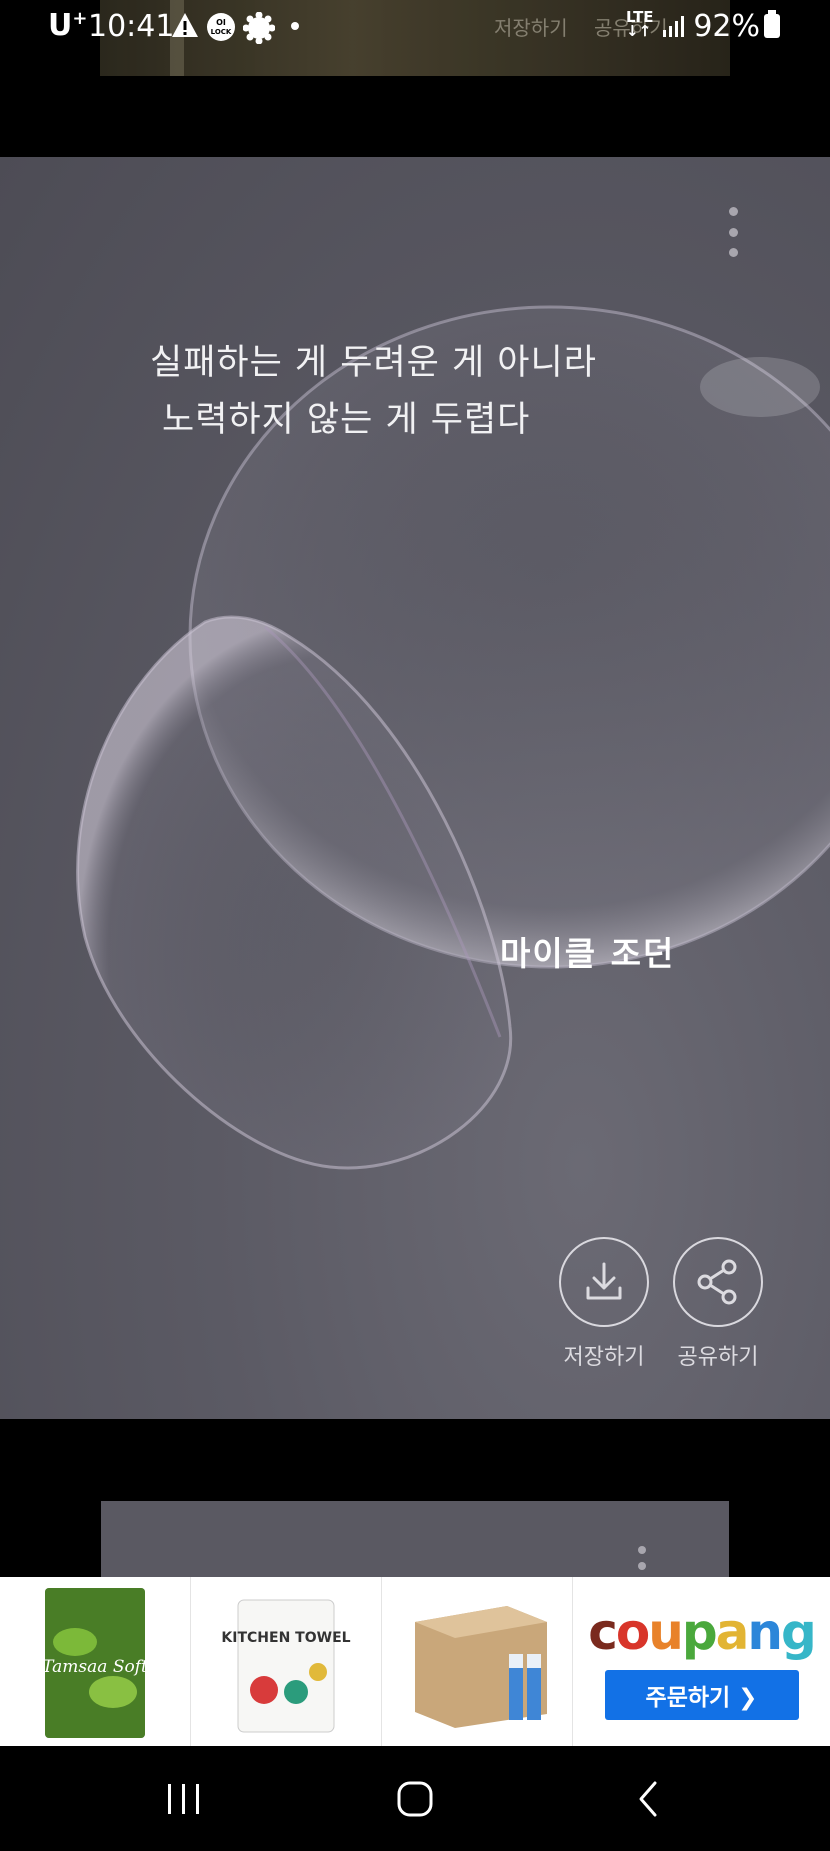 The width and height of the screenshot is (830, 1851). I want to click on back-icon, so click(648, 1799).